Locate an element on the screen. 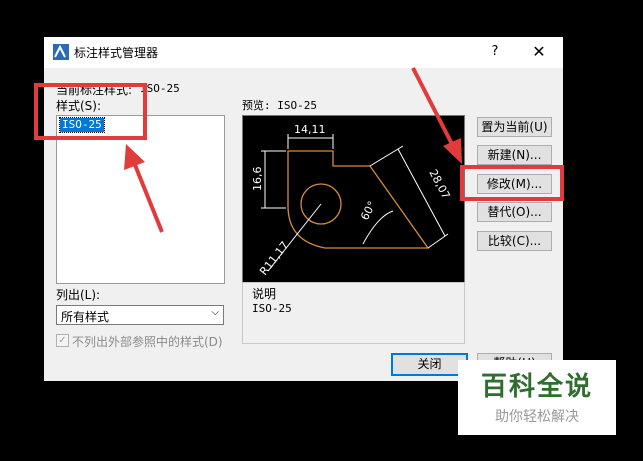  watermark-title: 百科全说 is located at coordinates (536, 387).